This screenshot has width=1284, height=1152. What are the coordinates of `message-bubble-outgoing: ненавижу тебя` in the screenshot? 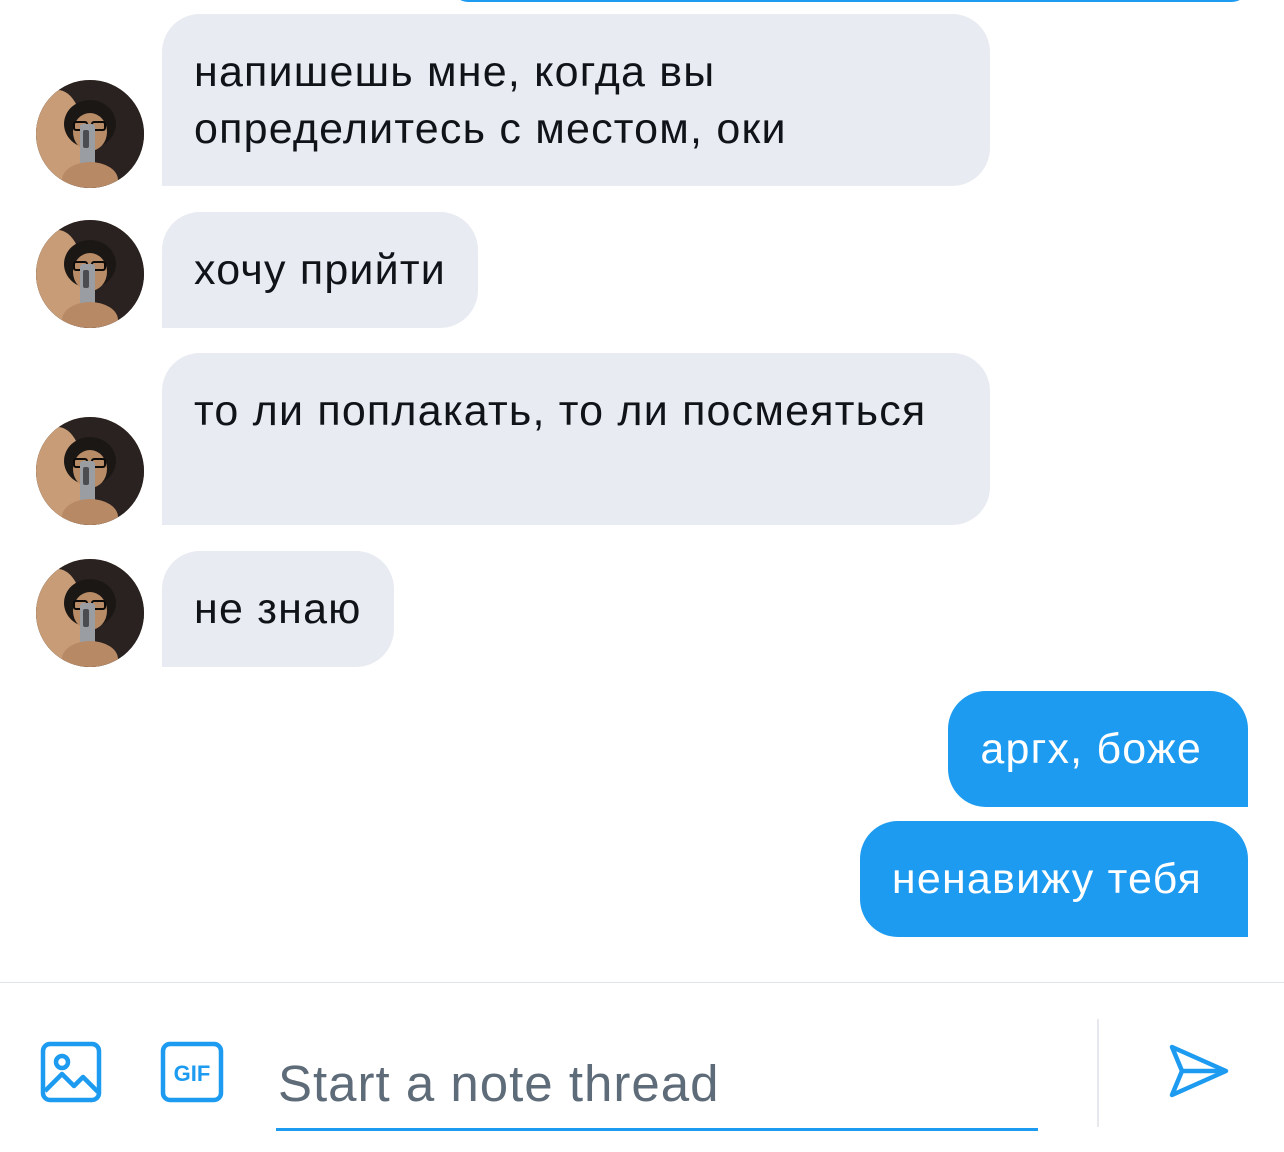 It's located at (1053, 879).